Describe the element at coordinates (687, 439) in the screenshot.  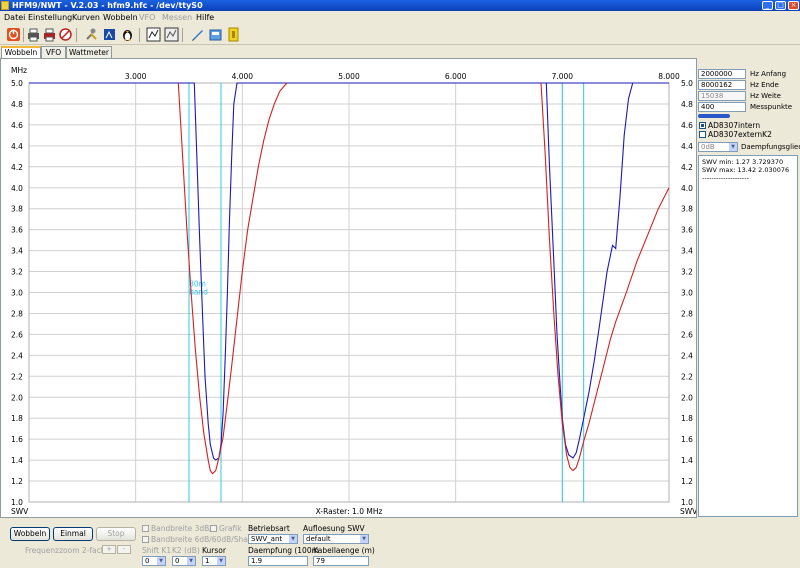
I see `y-tick-label-right: 1.6` at that location.